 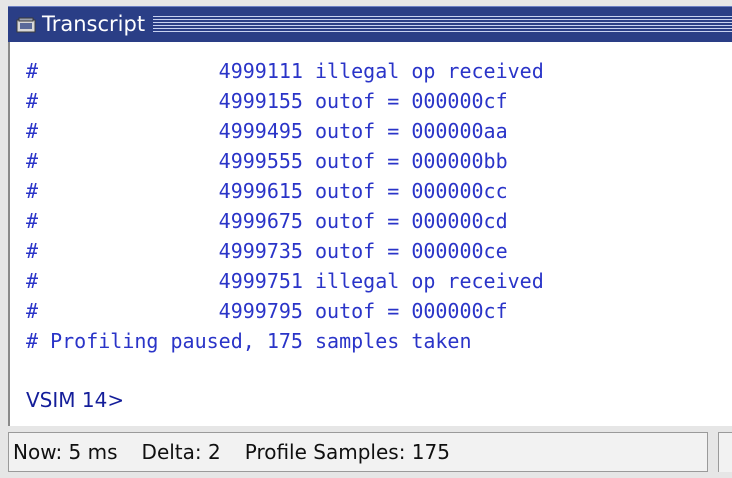 I want to click on transcript-top-edge, so click(x=371, y=45).